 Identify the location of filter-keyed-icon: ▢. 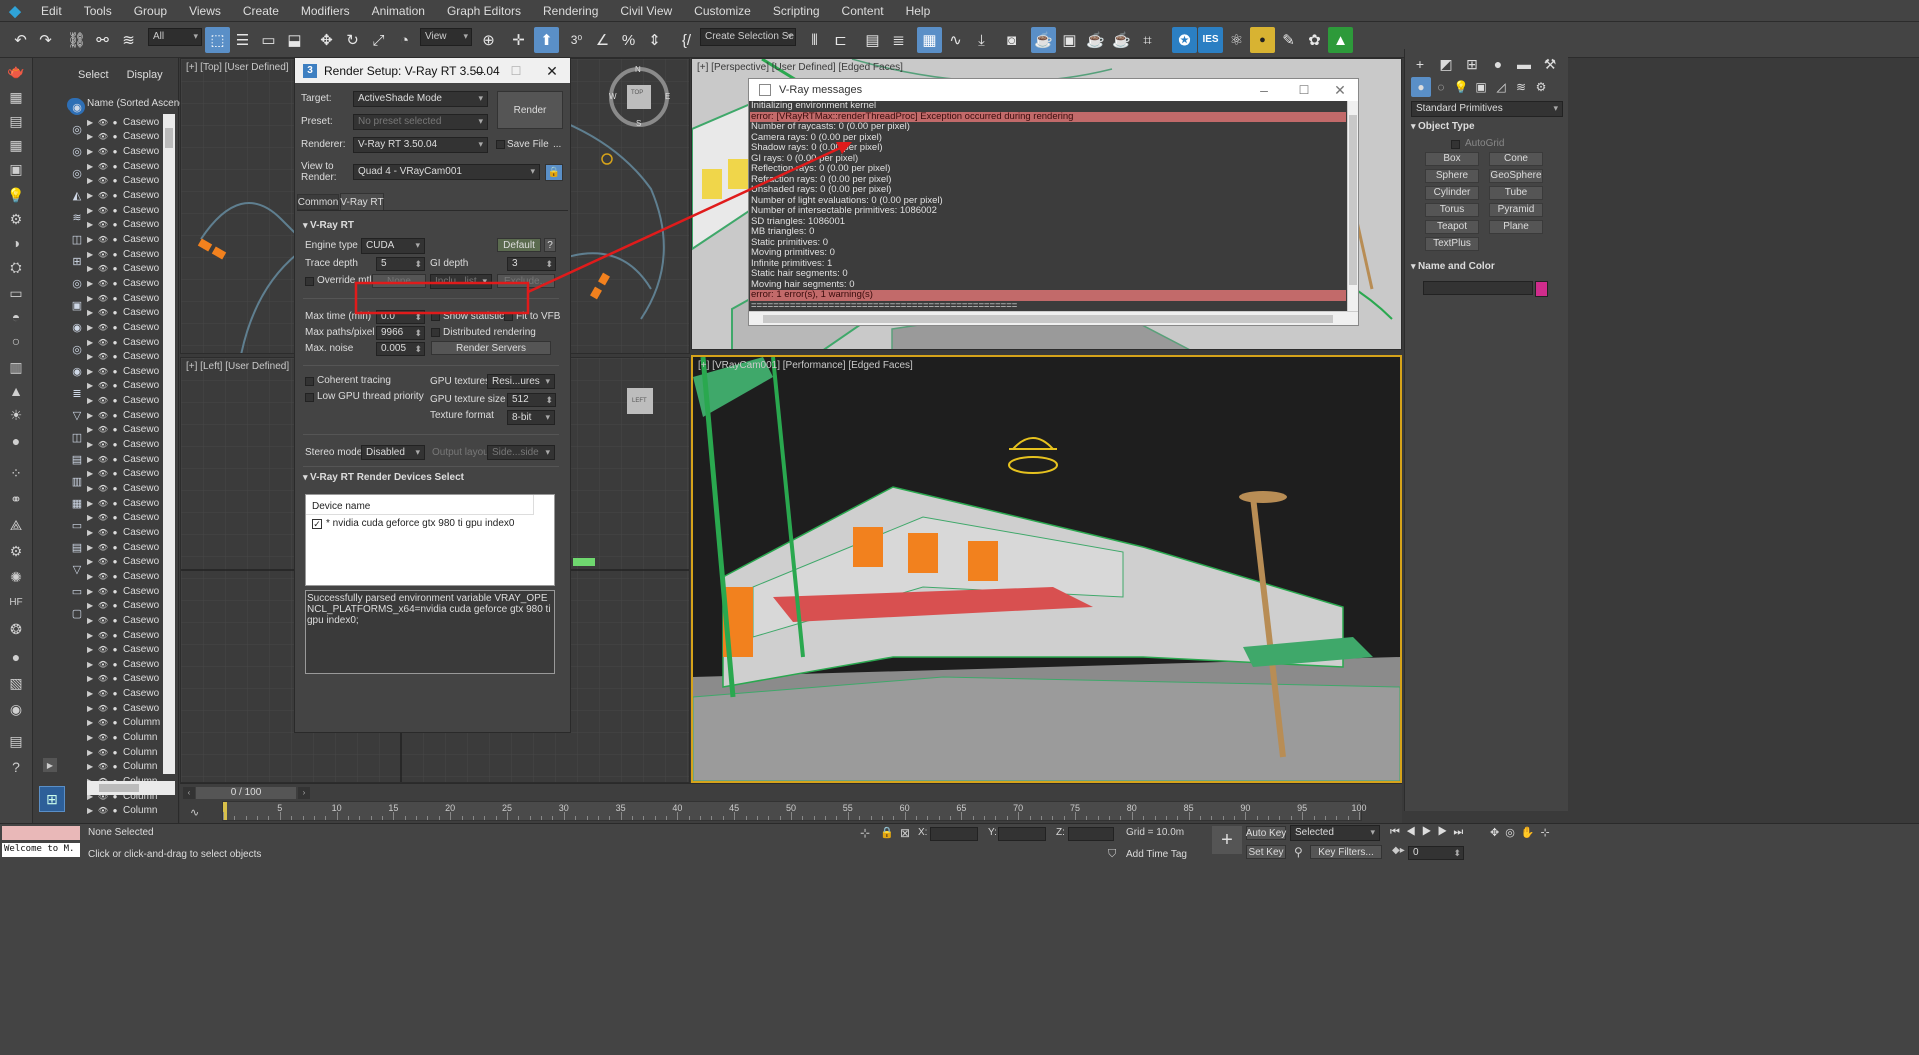
(77, 613).